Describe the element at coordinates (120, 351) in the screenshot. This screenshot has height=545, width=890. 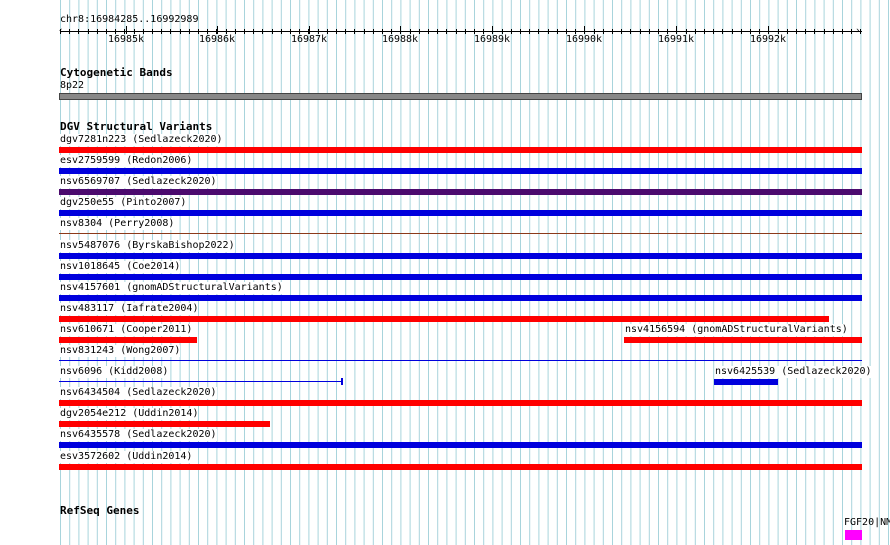
I see `sv-label: nsv831243 (Wong2007)` at that location.